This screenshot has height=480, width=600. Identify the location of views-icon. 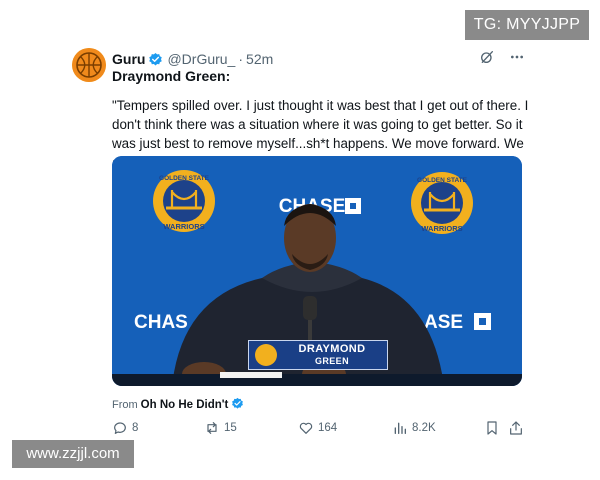
(400, 428).